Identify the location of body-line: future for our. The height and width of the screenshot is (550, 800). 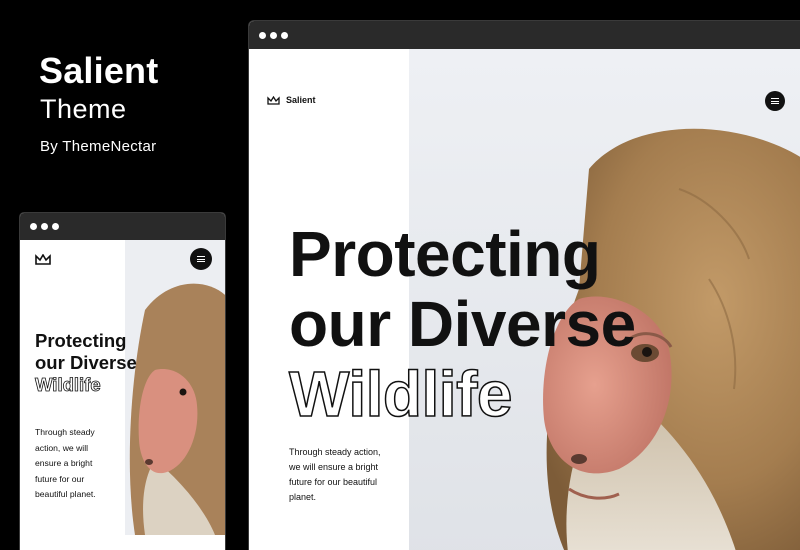
(60, 478).